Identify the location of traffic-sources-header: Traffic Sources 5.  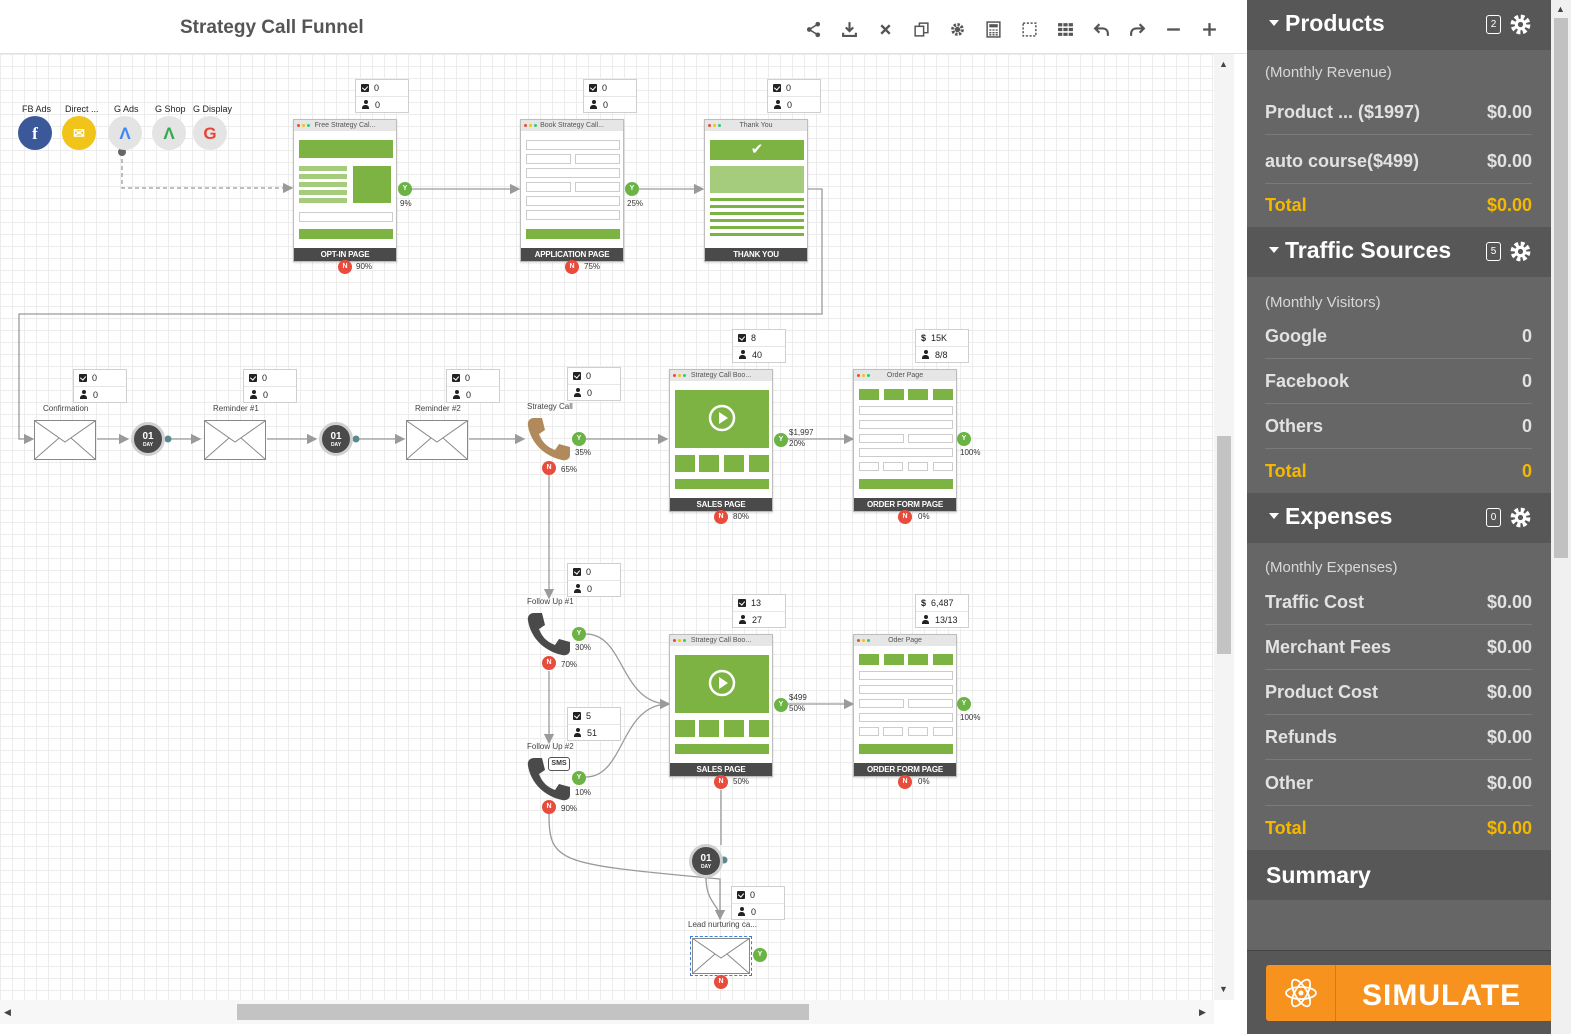
(1399, 252).